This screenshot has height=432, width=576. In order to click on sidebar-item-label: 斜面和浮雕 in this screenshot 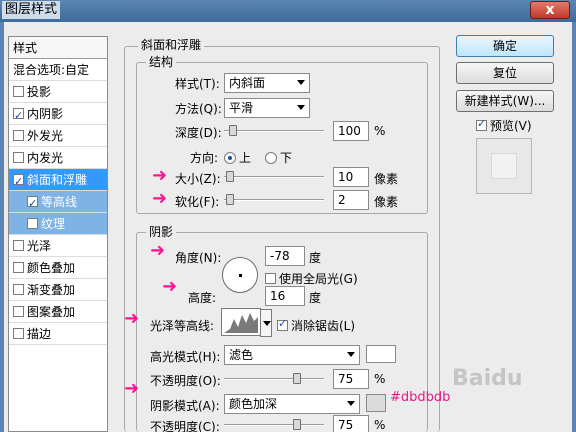, I will do `click(57, 180)`.